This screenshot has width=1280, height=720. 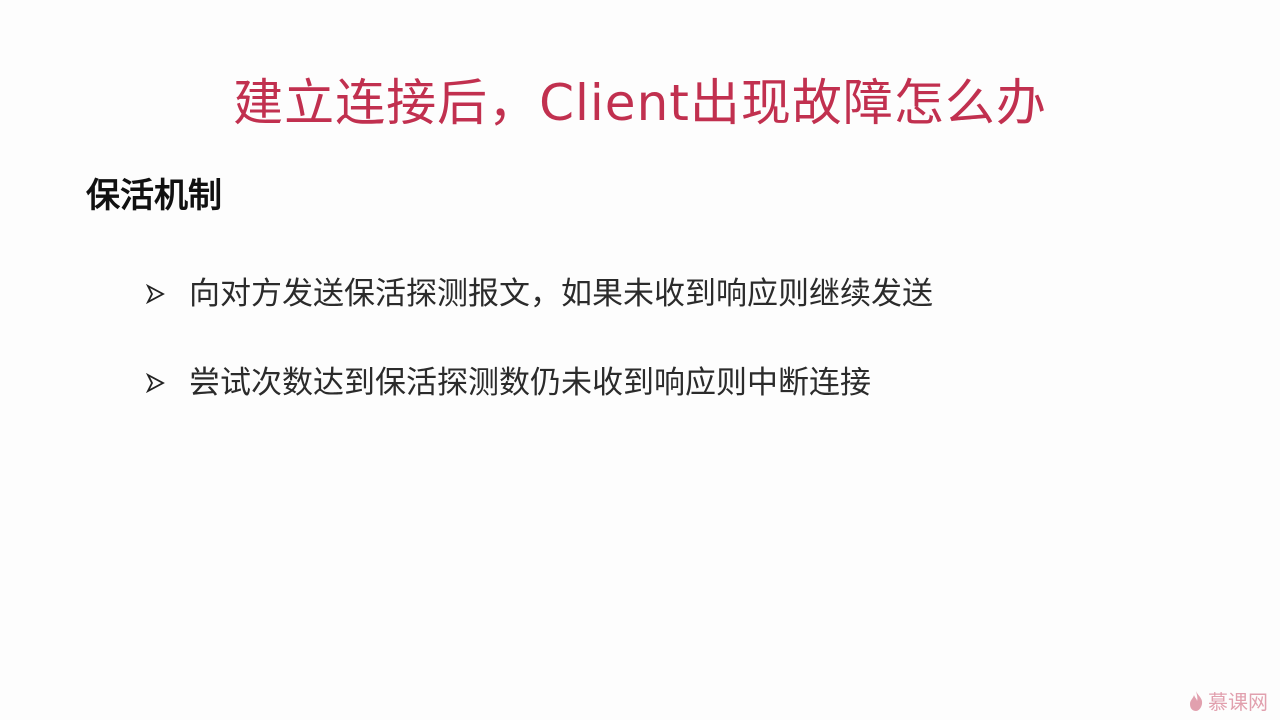 I want to click on bullet-item: 尝试次数达到保活探测数仍未收到响应则中断连接, so click(x=538, y=383).